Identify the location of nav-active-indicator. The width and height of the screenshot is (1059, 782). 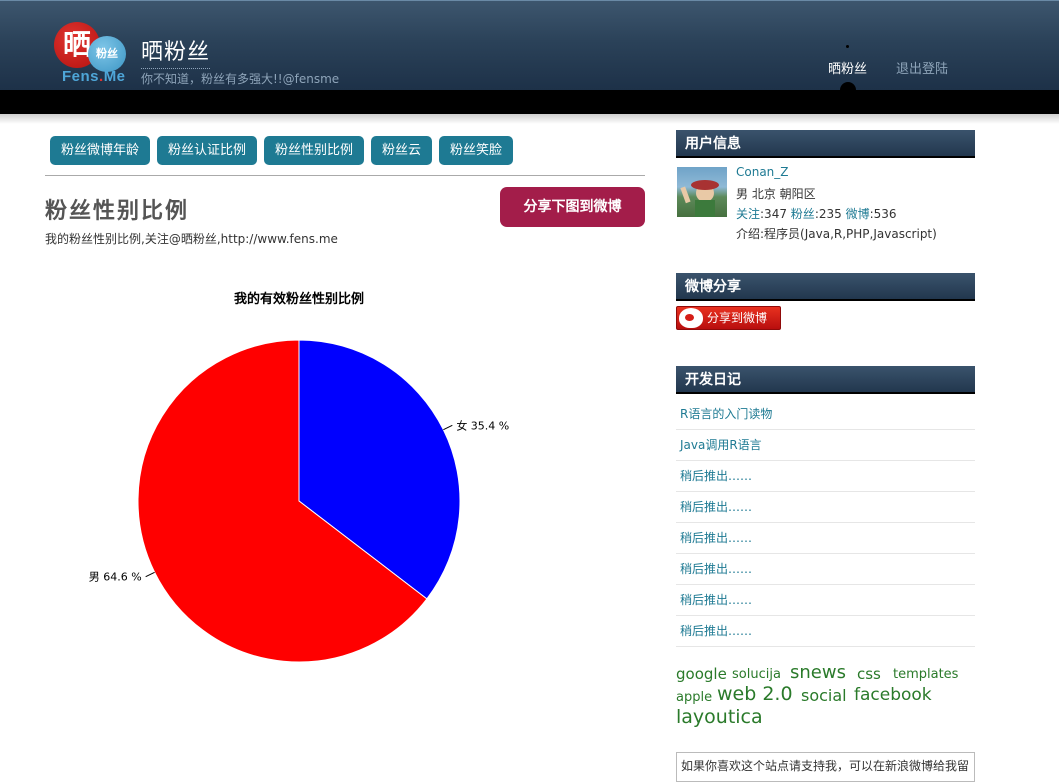
(848, 90).